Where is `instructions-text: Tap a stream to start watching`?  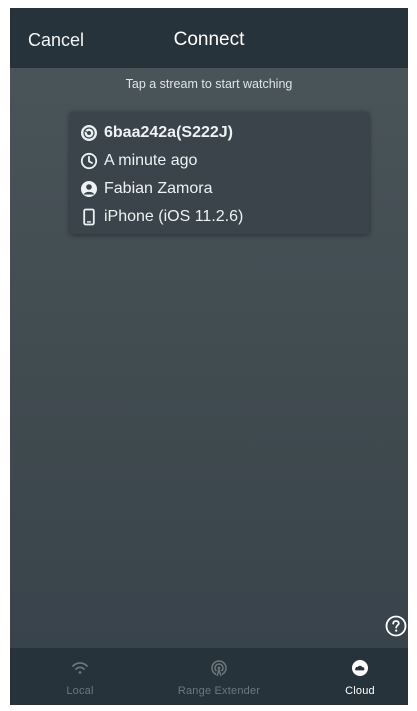 instructions-text: Tap a stream to start watching is located at coordinates (209, 84).